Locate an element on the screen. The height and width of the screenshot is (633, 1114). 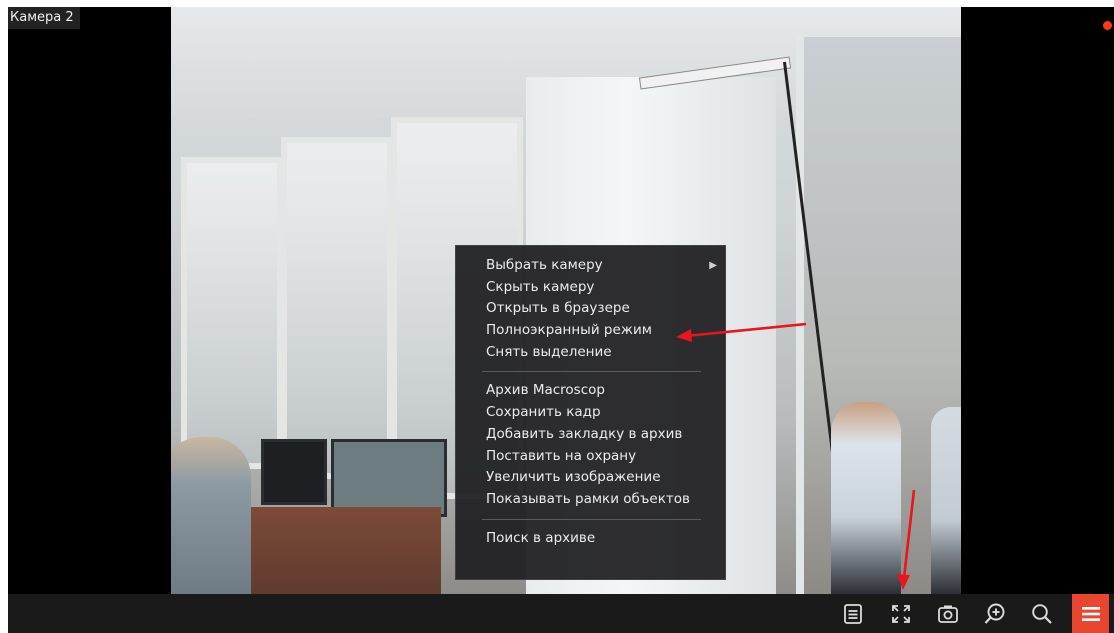
context-menu-item-label: Показывать рамки объектов is located at coordinates (588, 498).